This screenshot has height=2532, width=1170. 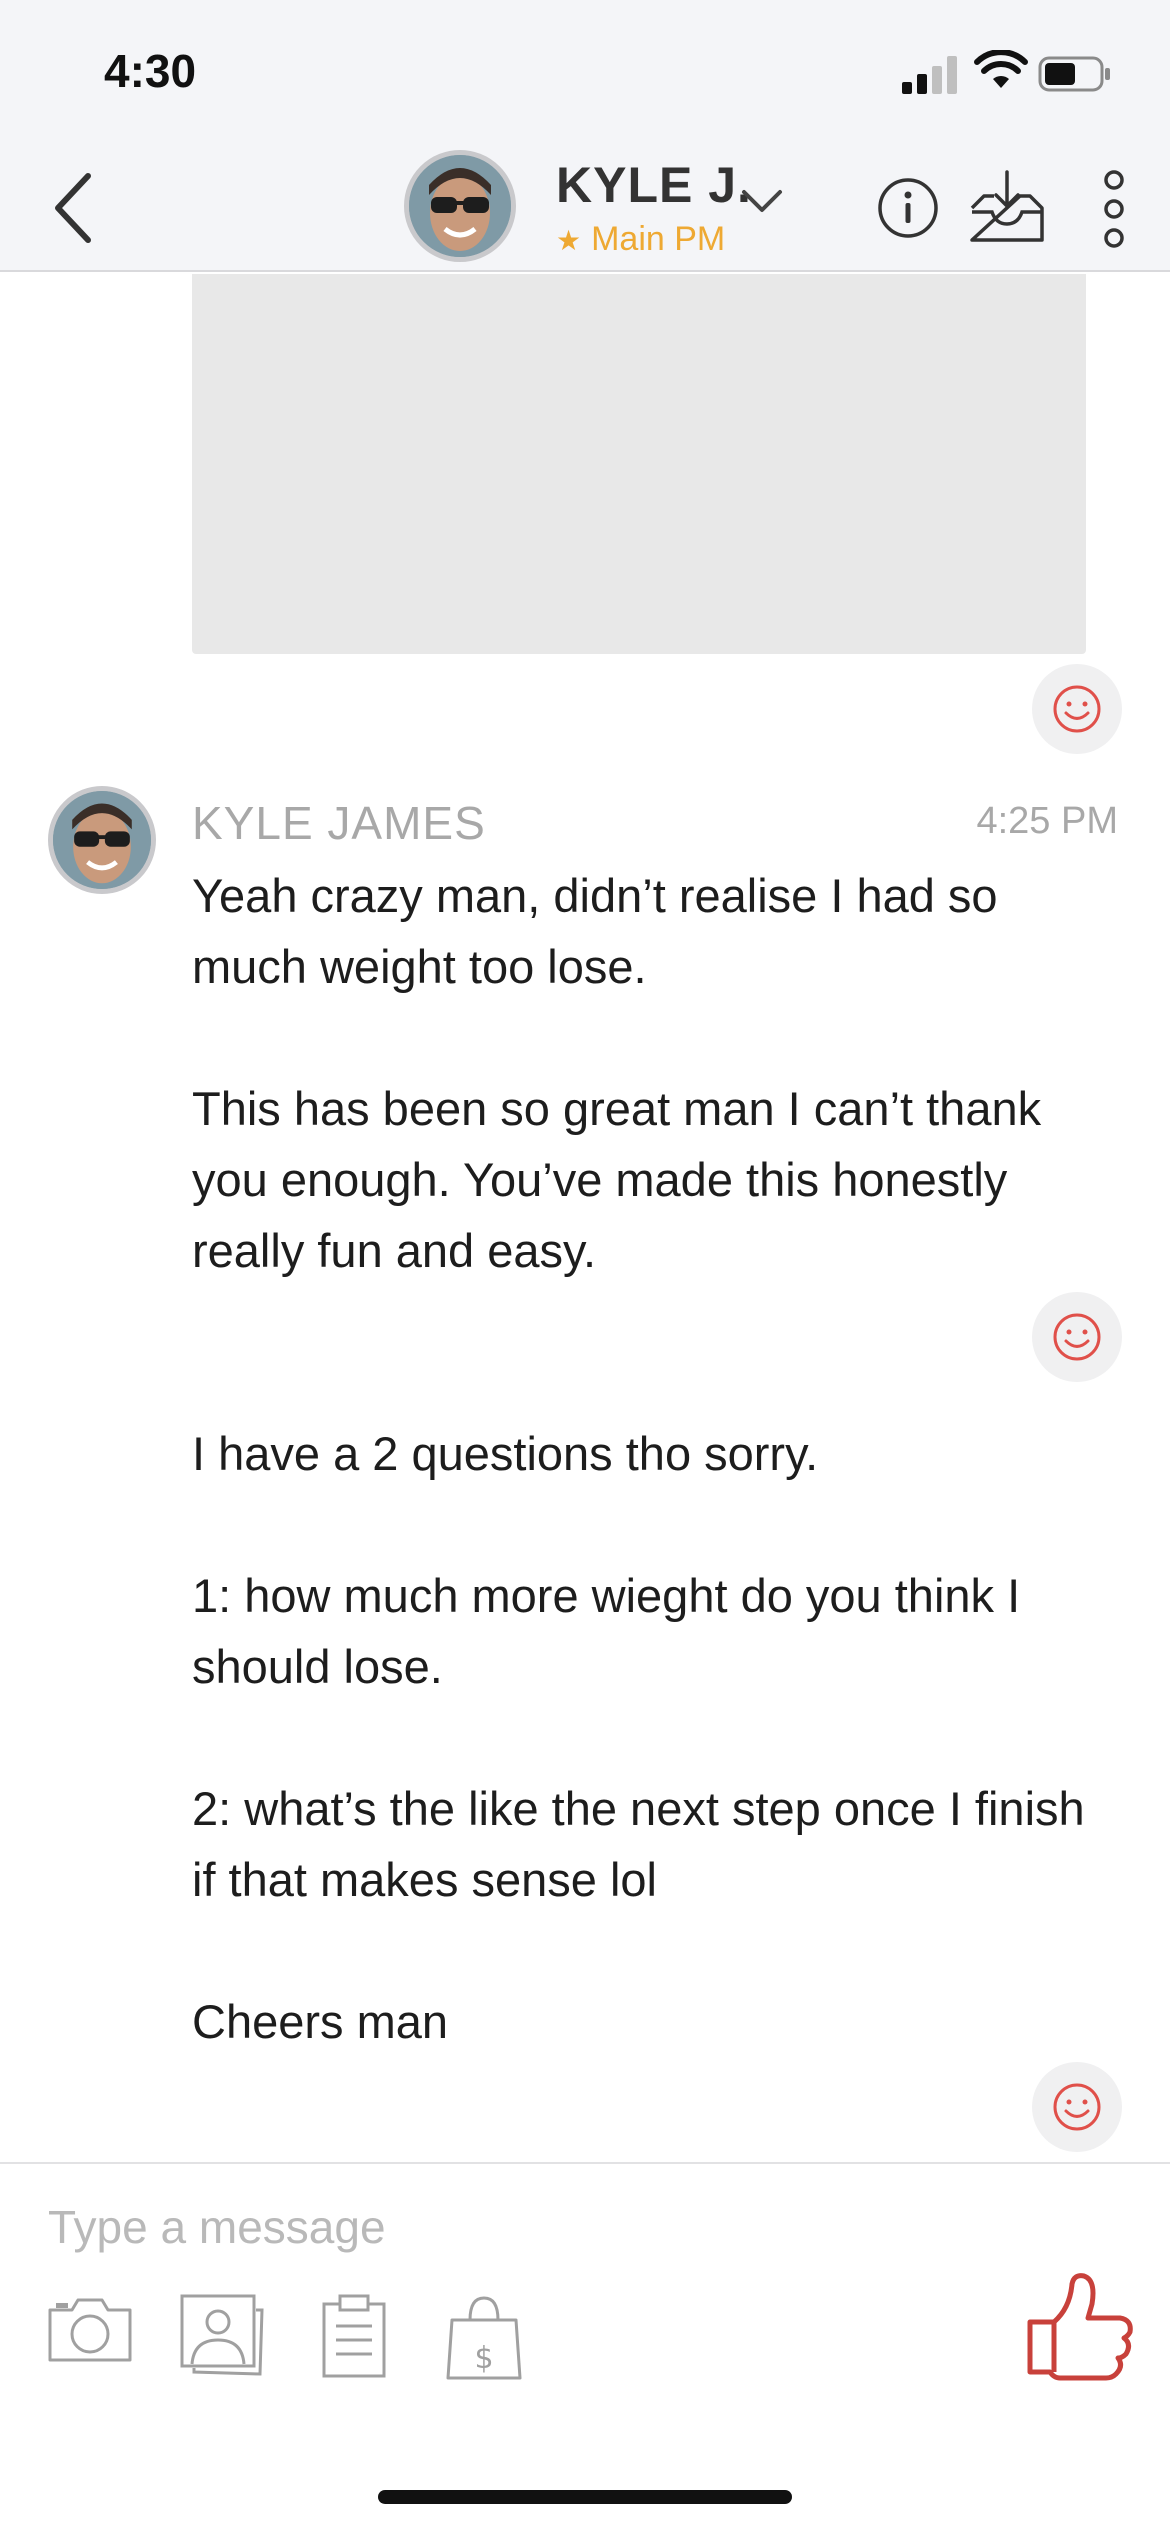 I want to click on contact-name: KYLE J., so click(x=654, y=185).